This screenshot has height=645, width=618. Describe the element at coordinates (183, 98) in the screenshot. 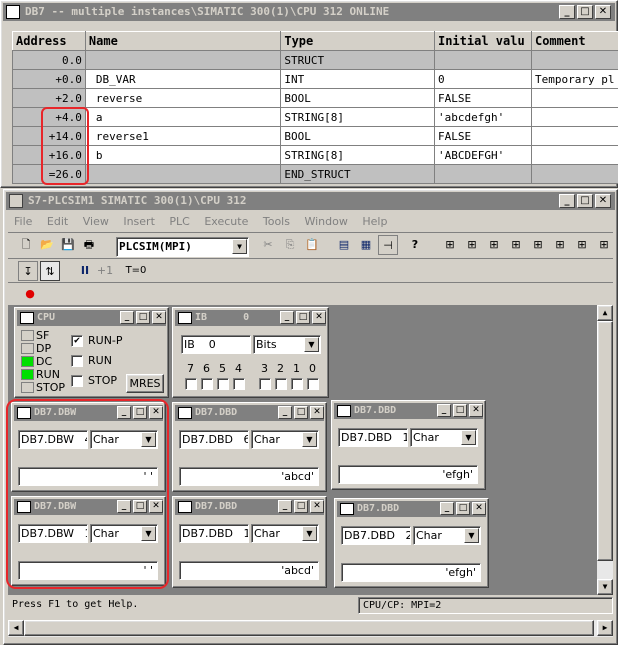

I see `row-name: reverse` at that location.